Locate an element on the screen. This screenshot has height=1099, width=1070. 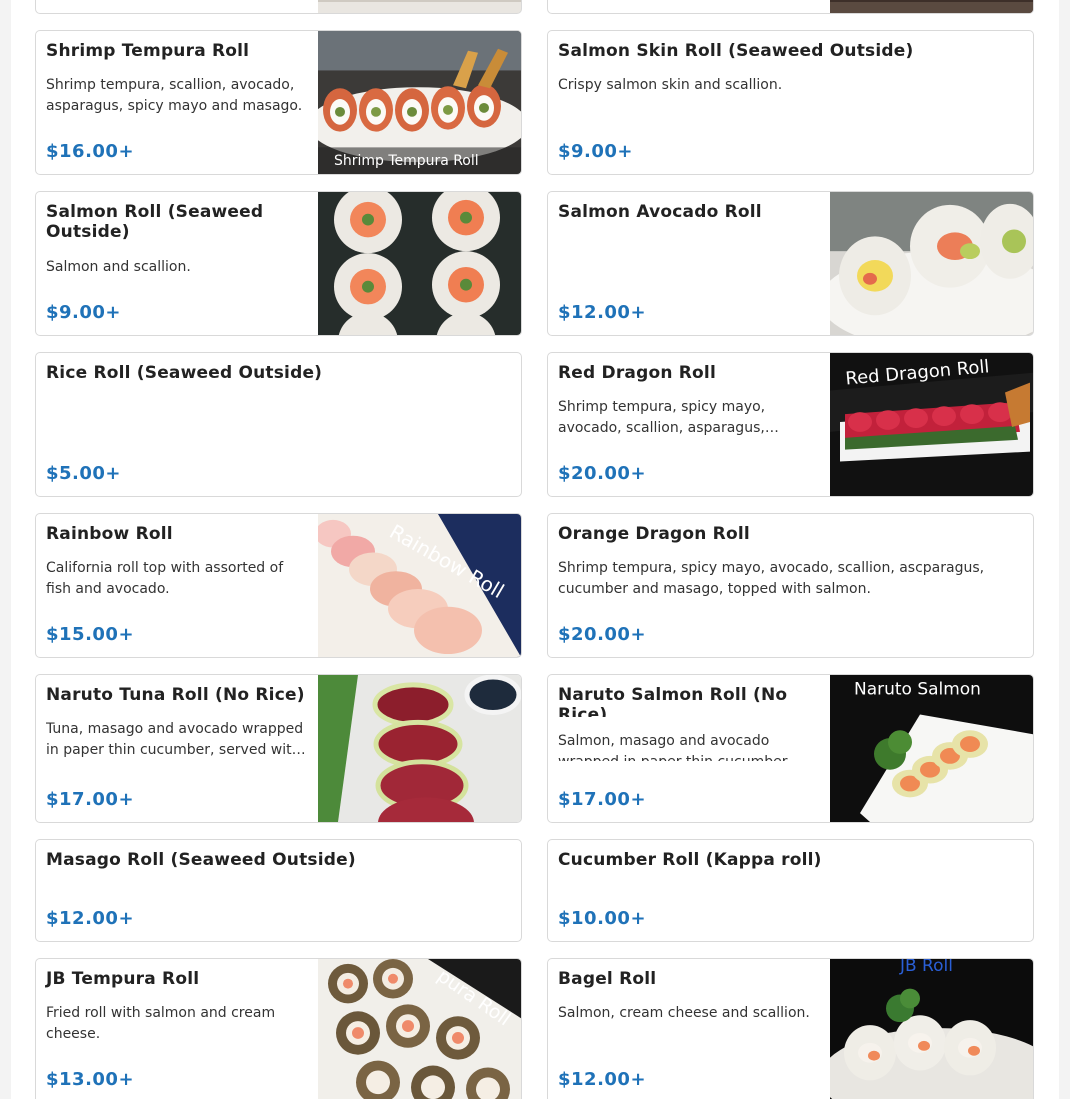
menu-item-card-partial-left is located at coordinates (278, 7).